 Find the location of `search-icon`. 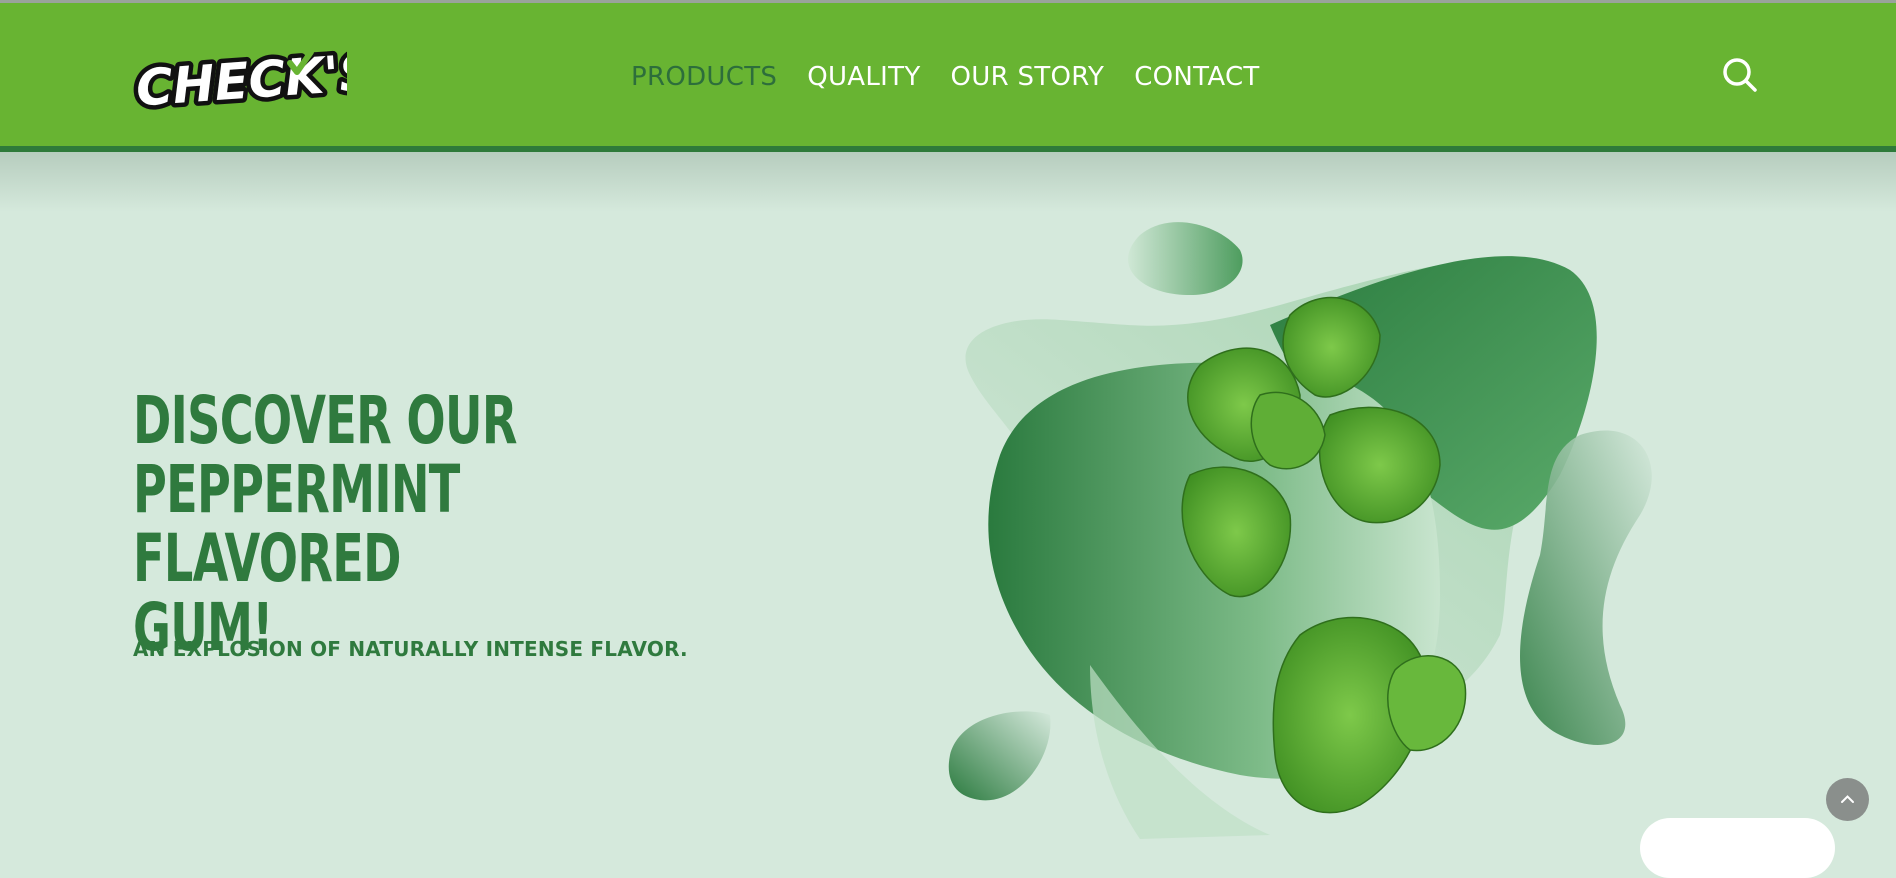

search-icon is located at coordinates (1740, 75).